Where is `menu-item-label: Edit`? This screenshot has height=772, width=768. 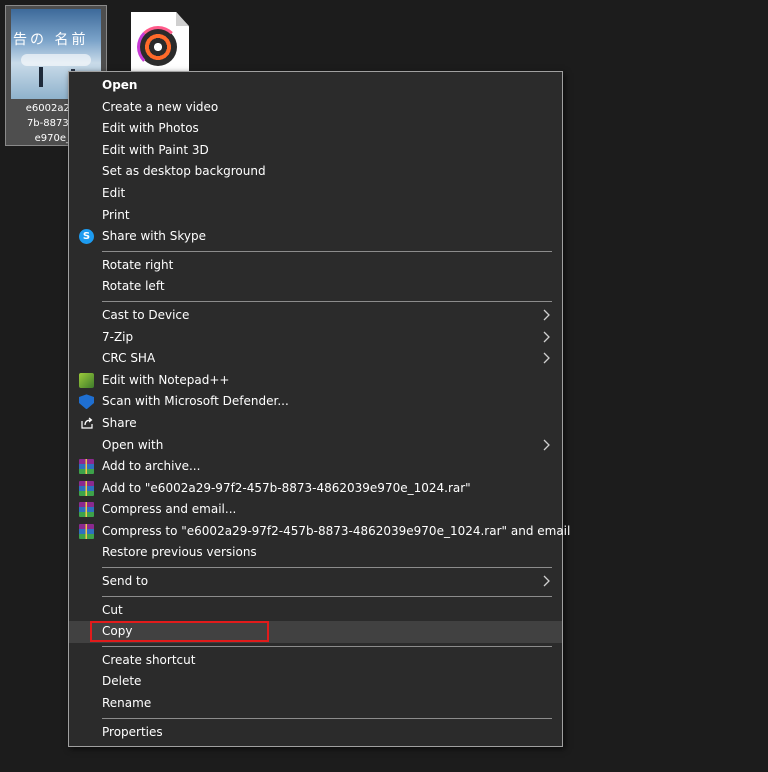 menu-item-label: Edit is located at coordinates (114, 192).